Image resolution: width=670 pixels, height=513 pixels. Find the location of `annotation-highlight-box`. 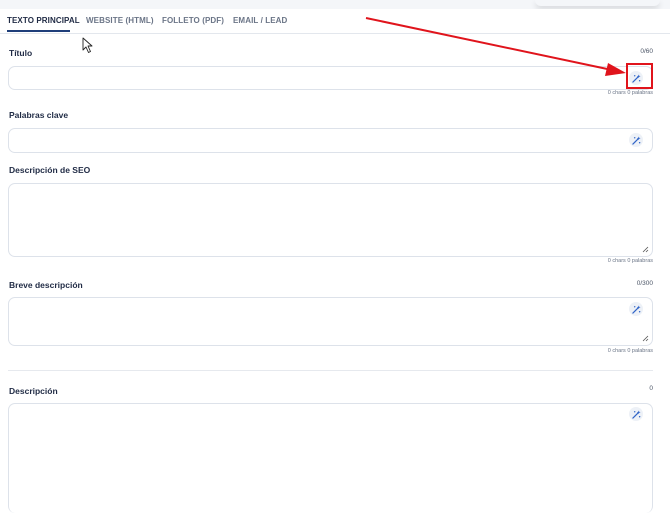

annotation-highlight-box is located at coordinates (639, 76).